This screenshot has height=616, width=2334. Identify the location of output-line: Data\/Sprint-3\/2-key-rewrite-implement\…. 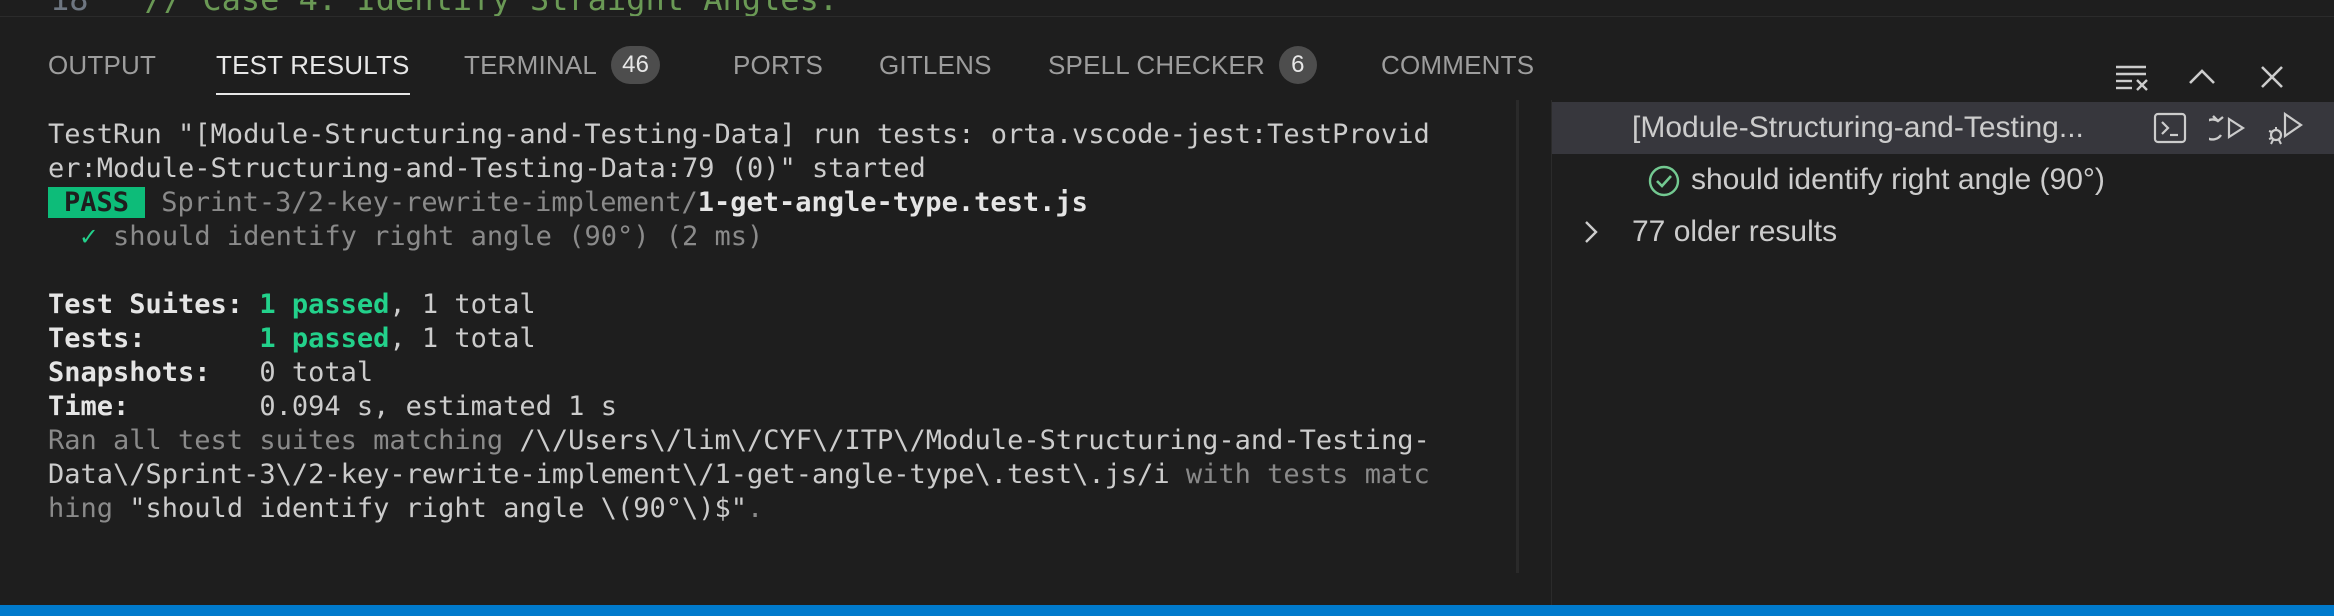
(785, 475).